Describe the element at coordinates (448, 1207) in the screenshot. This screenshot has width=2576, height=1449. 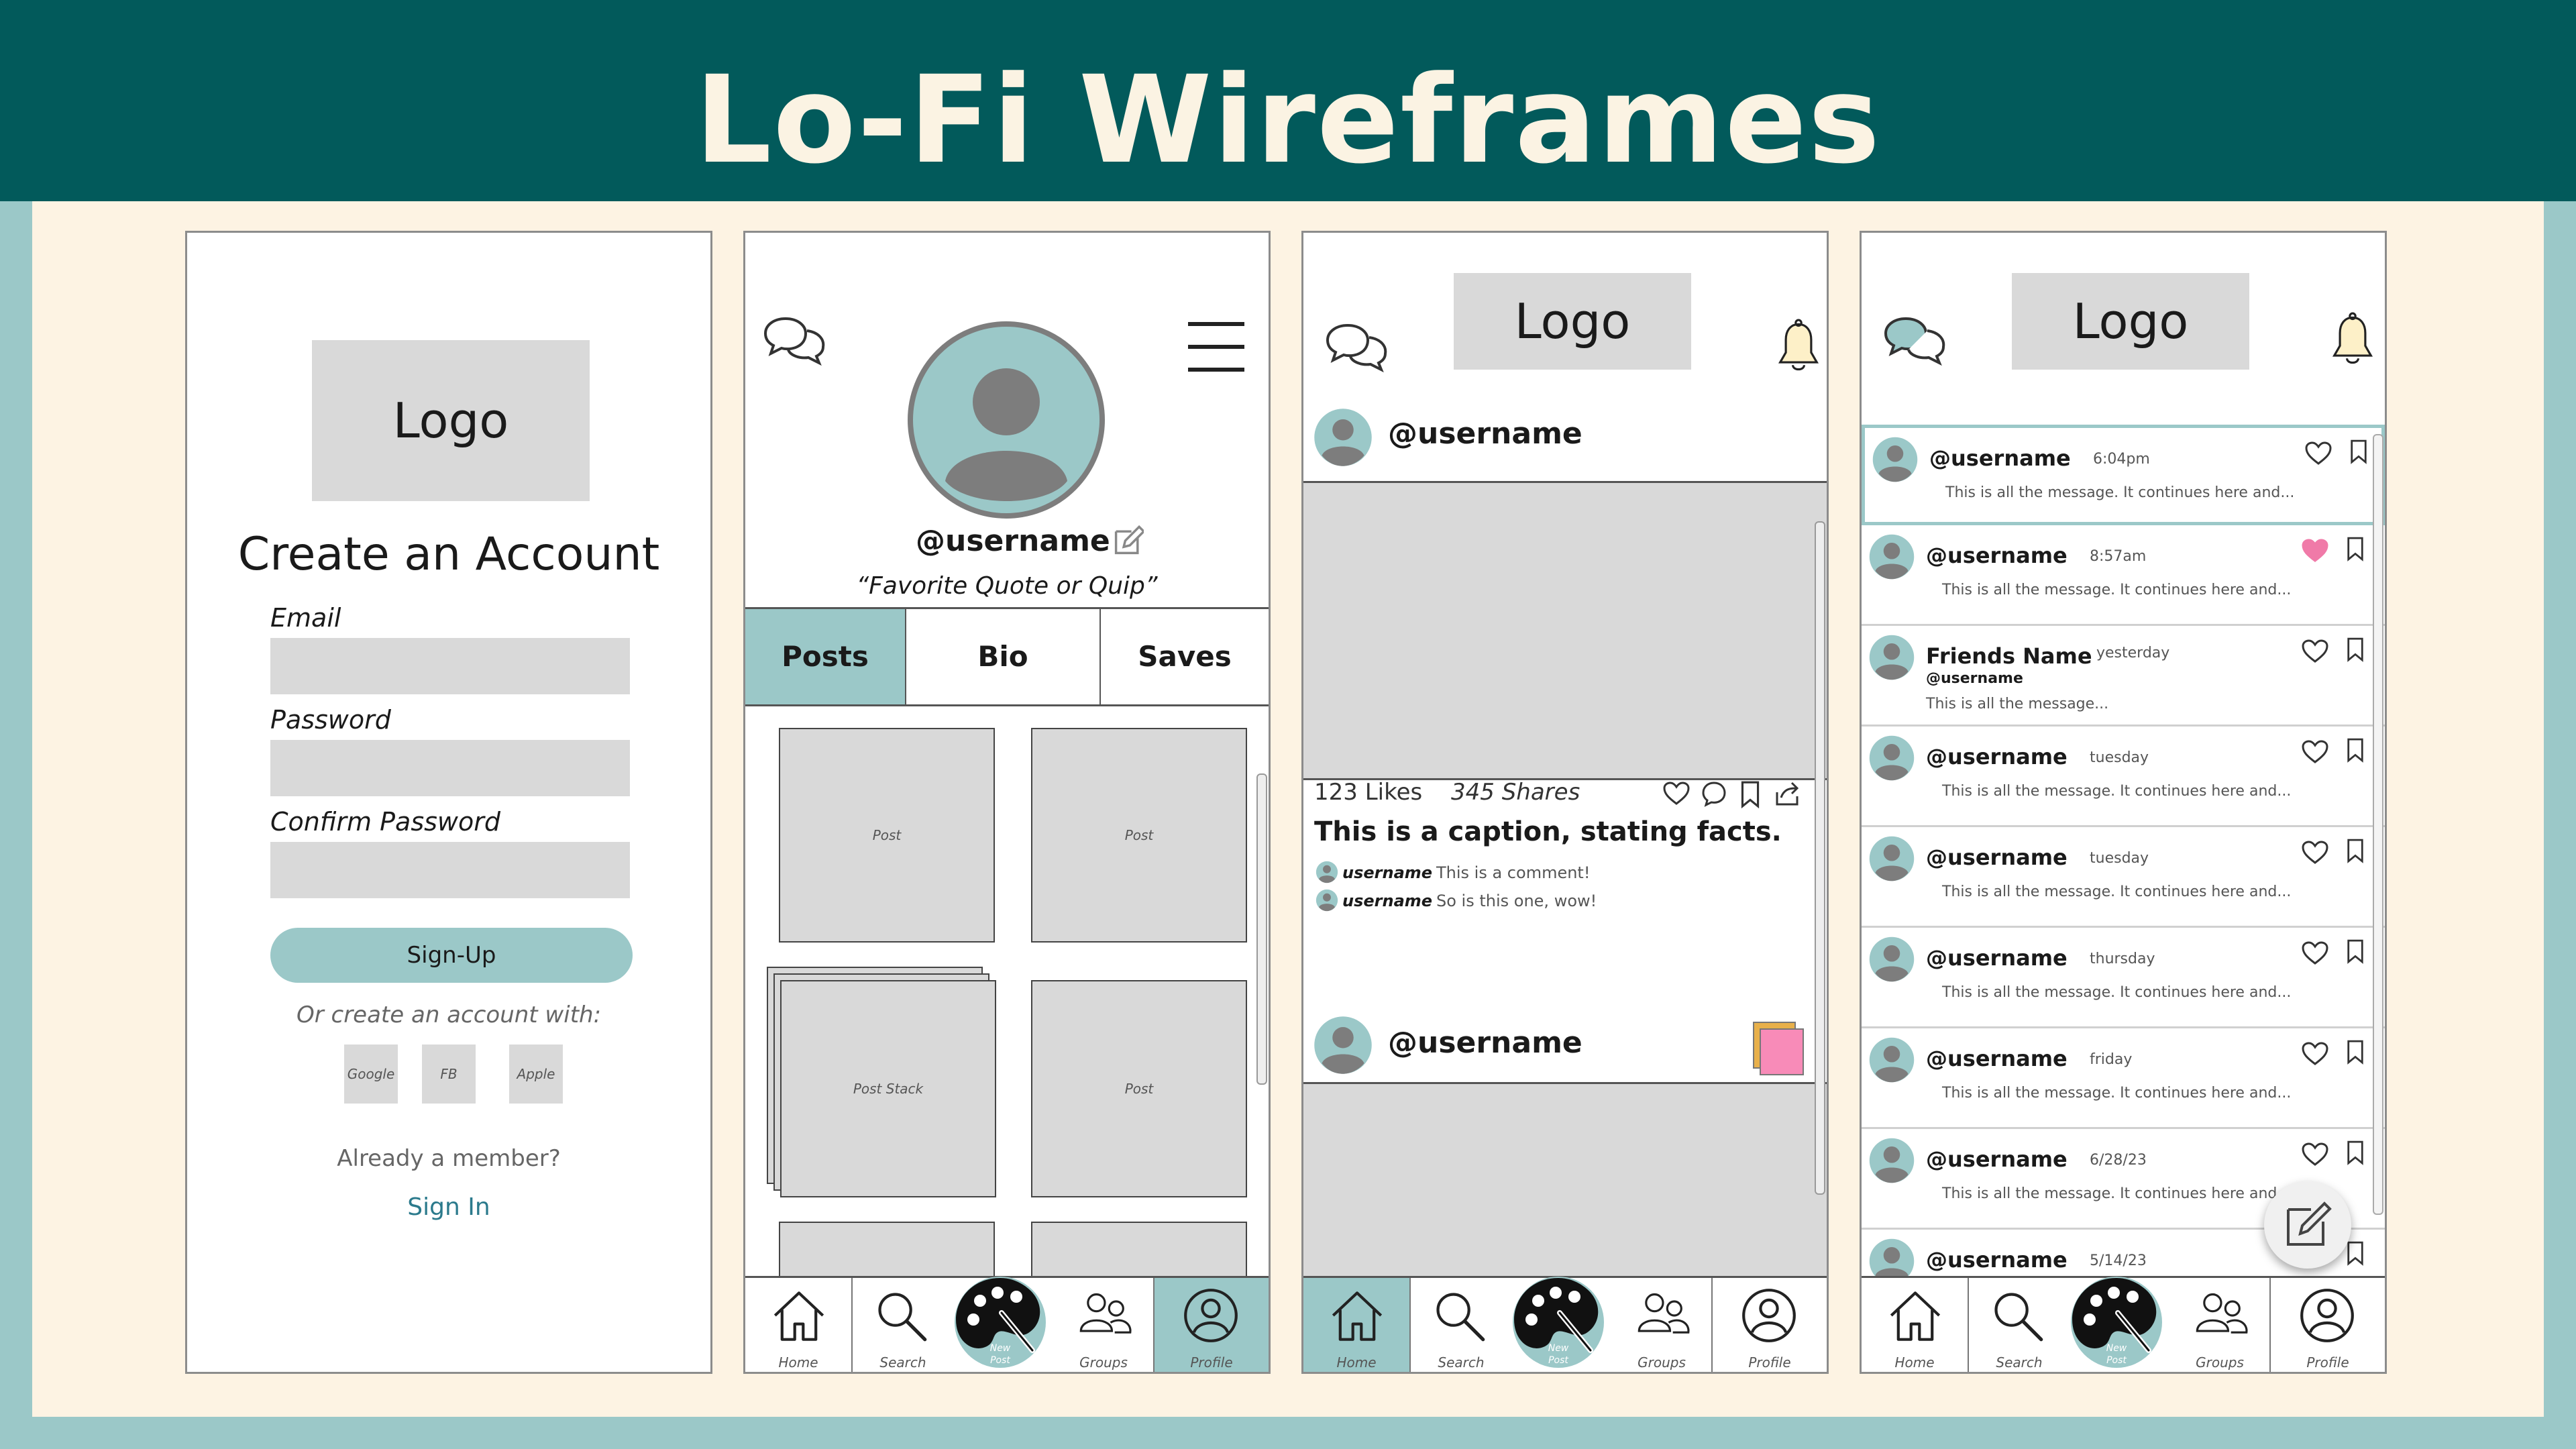
I see `sign-in-link: Sign In` at that location.